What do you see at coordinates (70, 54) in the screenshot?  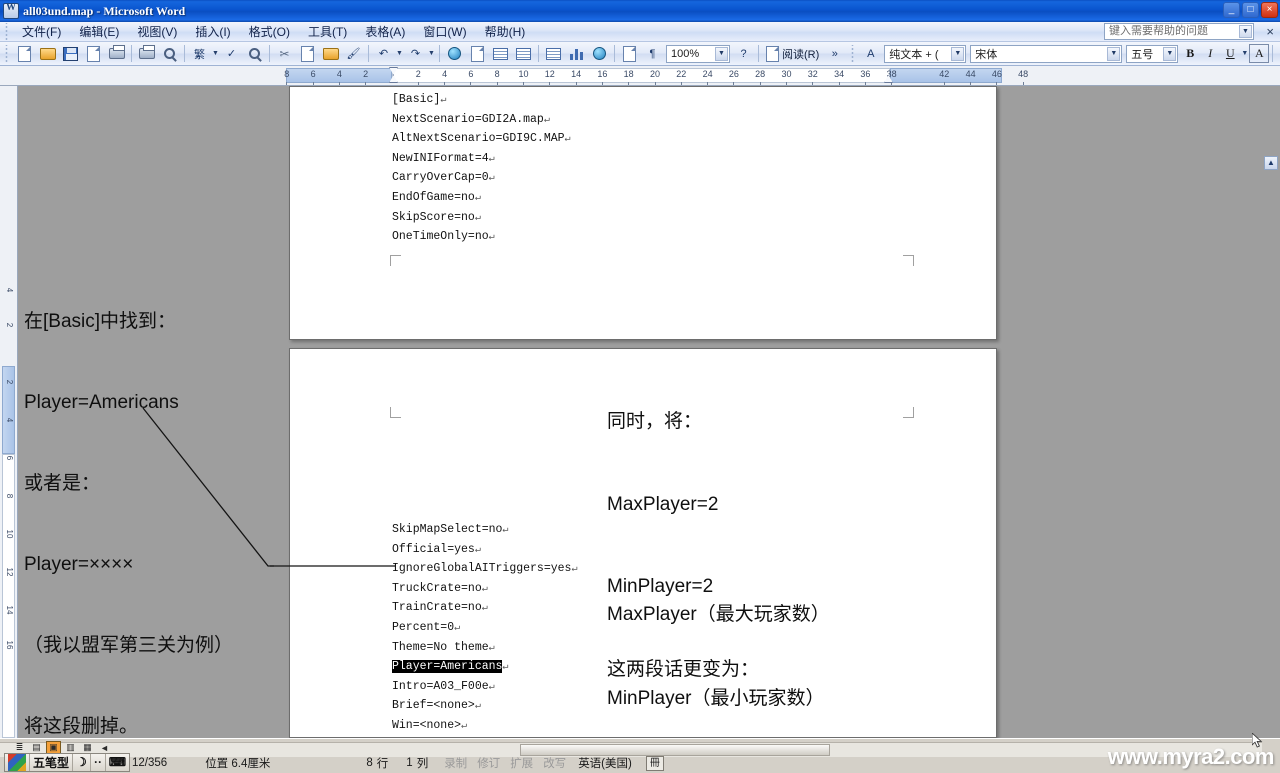 I see `save-icon` at bounding box center [70, 54].